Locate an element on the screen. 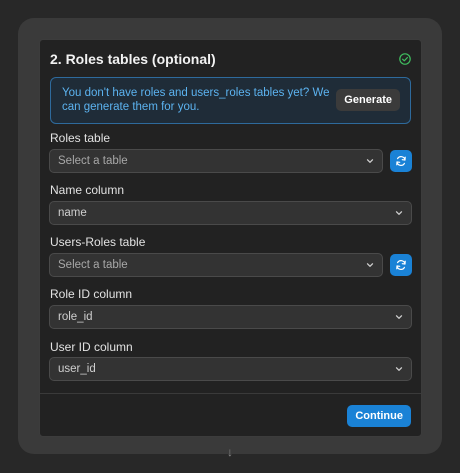 This screenshot has width=460, height=473. users-roles-table-select-value: Select a table is located at coordinates (93, 265).